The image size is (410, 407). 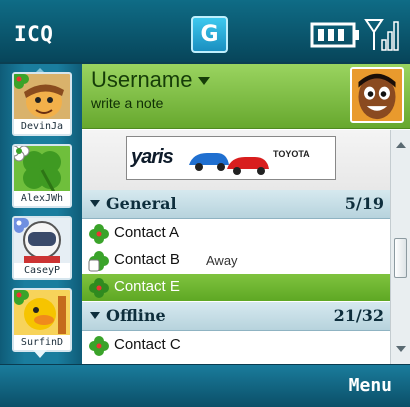 I want to click on group-header-offline: Offline 21/32, so click(x=236, y=316).